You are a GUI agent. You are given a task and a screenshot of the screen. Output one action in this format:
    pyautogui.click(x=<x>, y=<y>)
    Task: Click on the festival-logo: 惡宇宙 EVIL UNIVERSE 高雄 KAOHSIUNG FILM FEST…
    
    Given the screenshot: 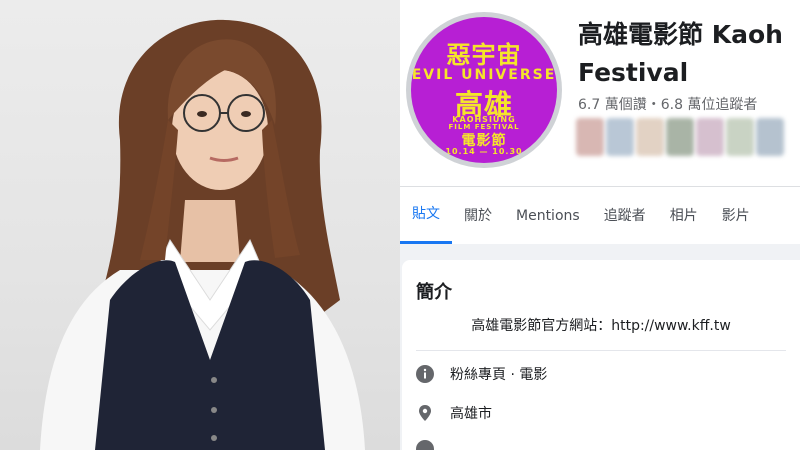 What is the action you would take?
    pyautogui.click(x=484, y=90)
    